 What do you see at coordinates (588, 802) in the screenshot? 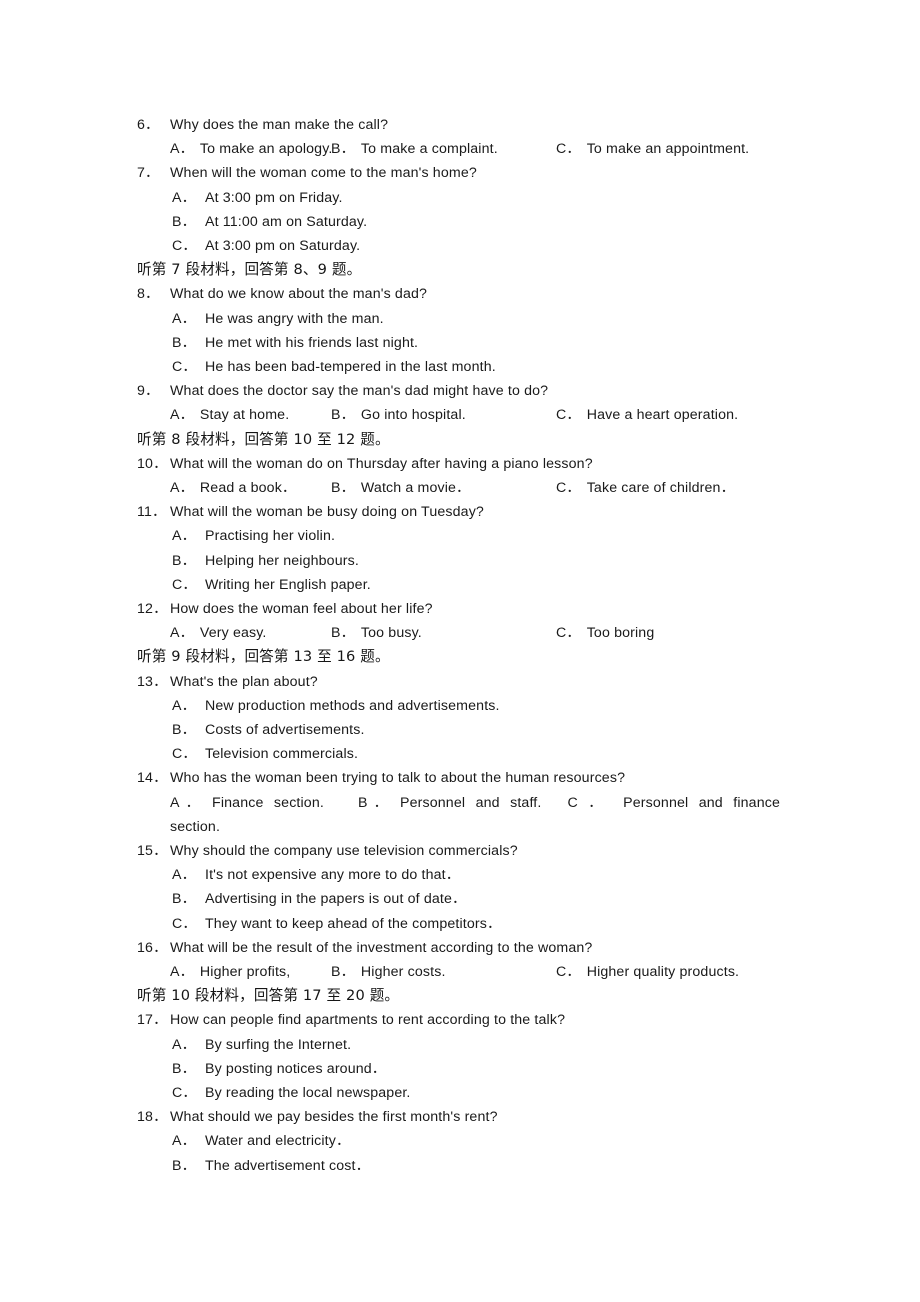
I see `option-letter: C ．` at bounding box center [588, 802].